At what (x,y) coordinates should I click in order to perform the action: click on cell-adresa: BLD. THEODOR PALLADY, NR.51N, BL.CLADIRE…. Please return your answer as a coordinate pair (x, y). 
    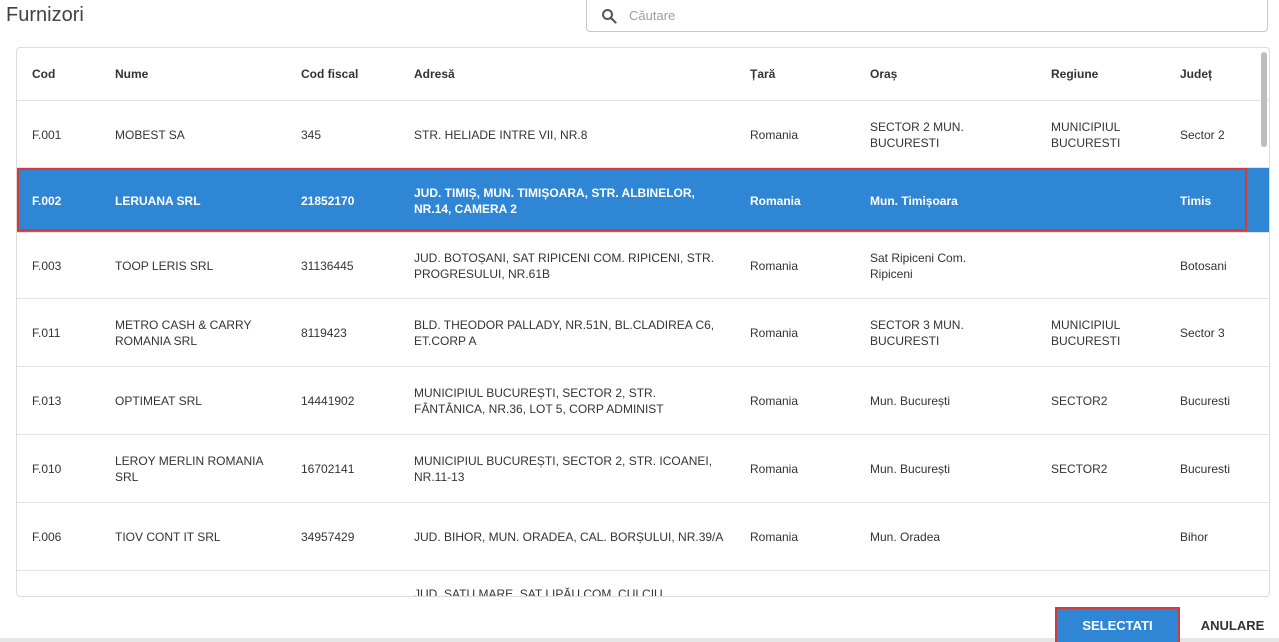
    Looking at the image, I should click on (564, 333).